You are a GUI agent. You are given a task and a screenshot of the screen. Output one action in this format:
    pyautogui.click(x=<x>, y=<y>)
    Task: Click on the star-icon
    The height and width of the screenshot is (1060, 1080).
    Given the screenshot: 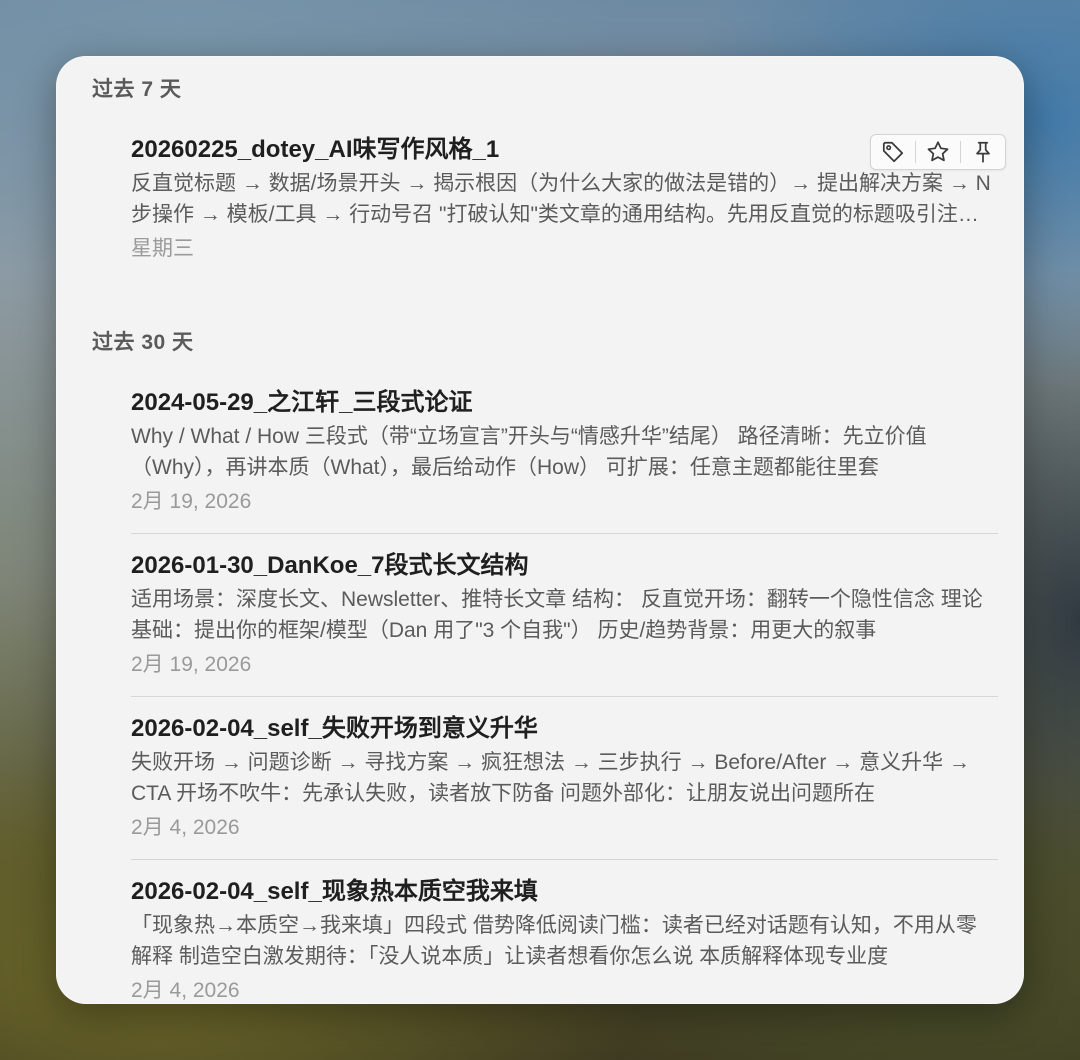 What is the action you would take?
    pyautogui.click(x=938, y=151)
    